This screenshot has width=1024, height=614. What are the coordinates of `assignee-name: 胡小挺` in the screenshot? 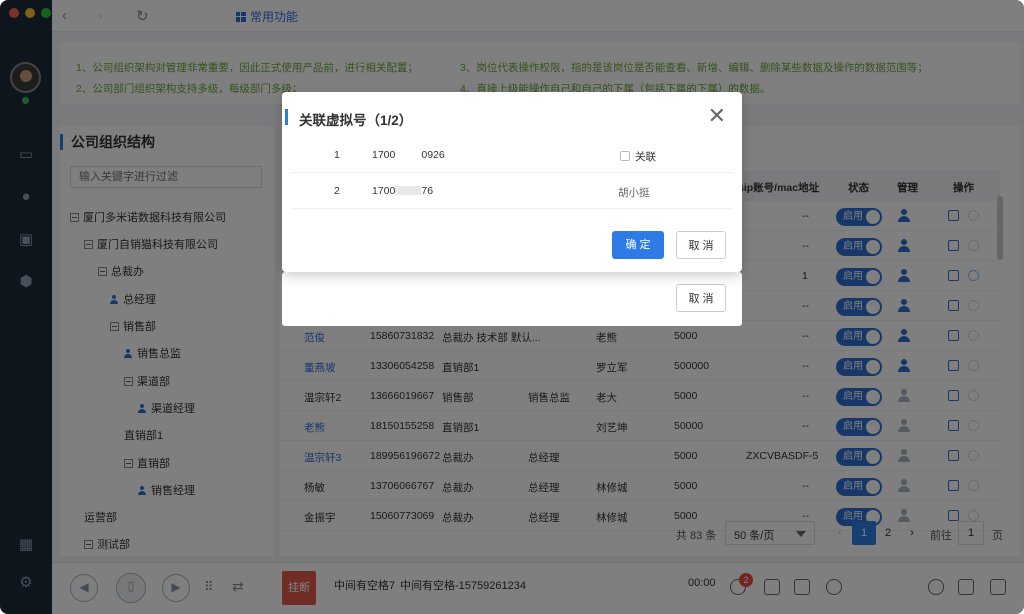 It's located at (634, 193).